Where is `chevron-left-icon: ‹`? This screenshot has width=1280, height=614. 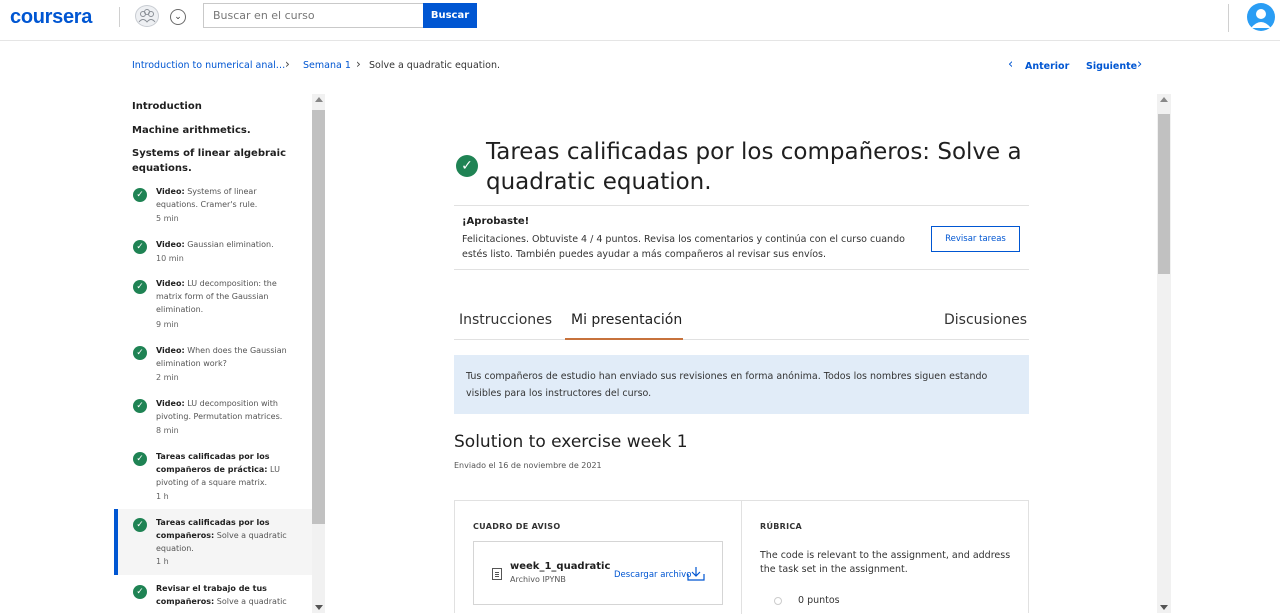
chevron-left-icon: ‹ is located at coordinates (1010, 64).